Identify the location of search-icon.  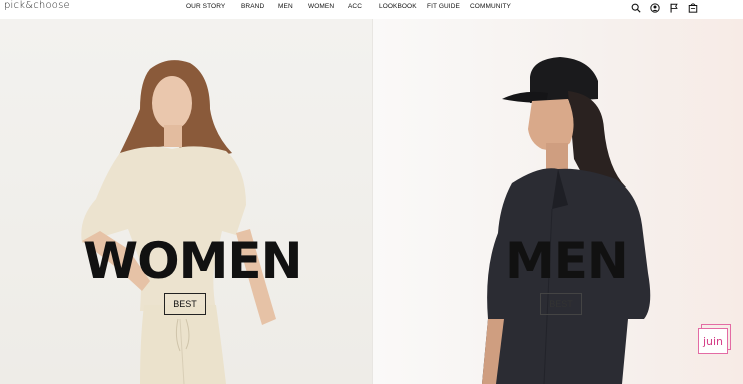
(636, 8).